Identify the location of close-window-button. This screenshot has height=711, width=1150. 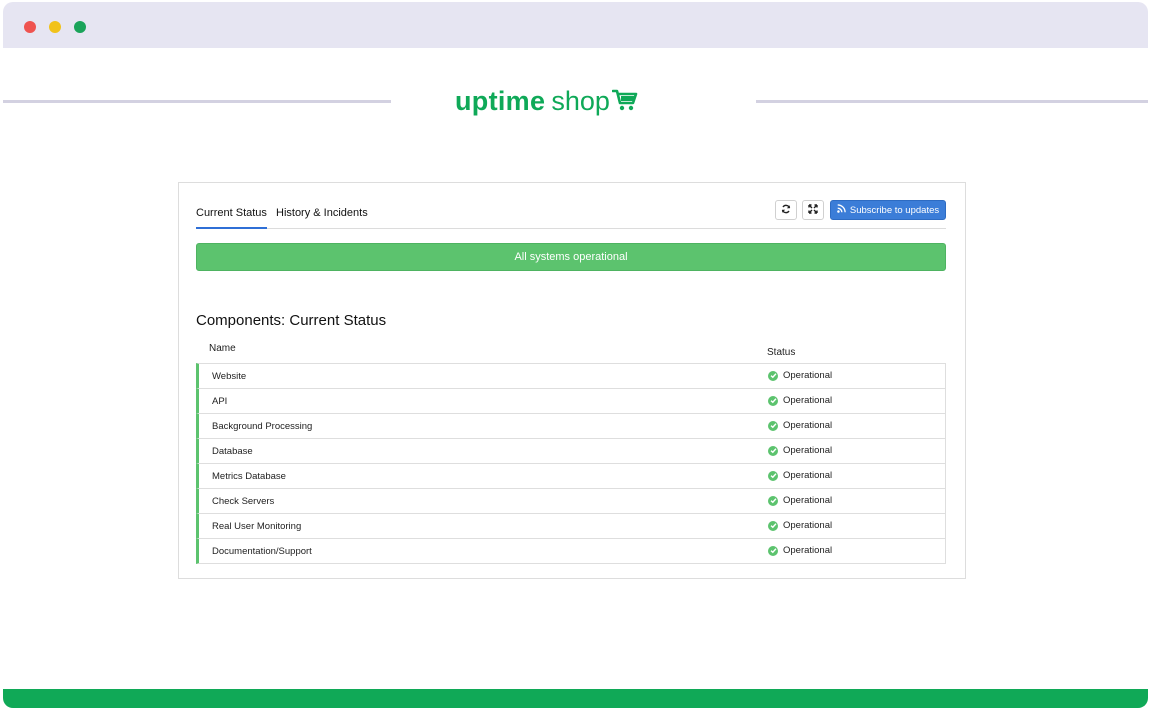
(30, 27).